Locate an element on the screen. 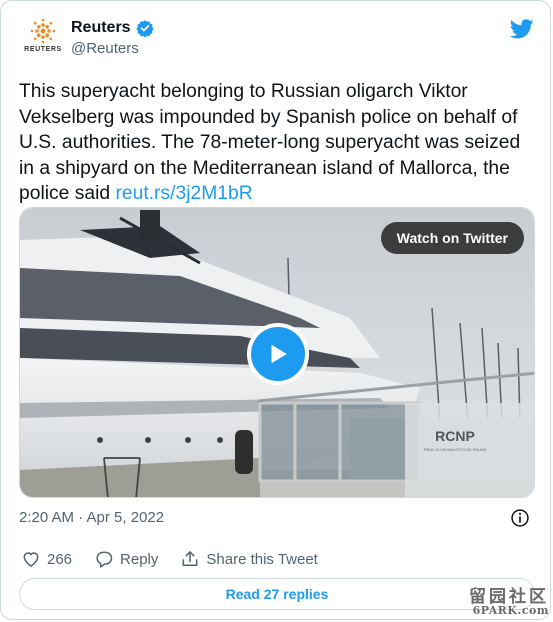 Image resolution: width=553 pixels, height=622 pixels. twitter-bird-icon is located at coordinates (522, 29).